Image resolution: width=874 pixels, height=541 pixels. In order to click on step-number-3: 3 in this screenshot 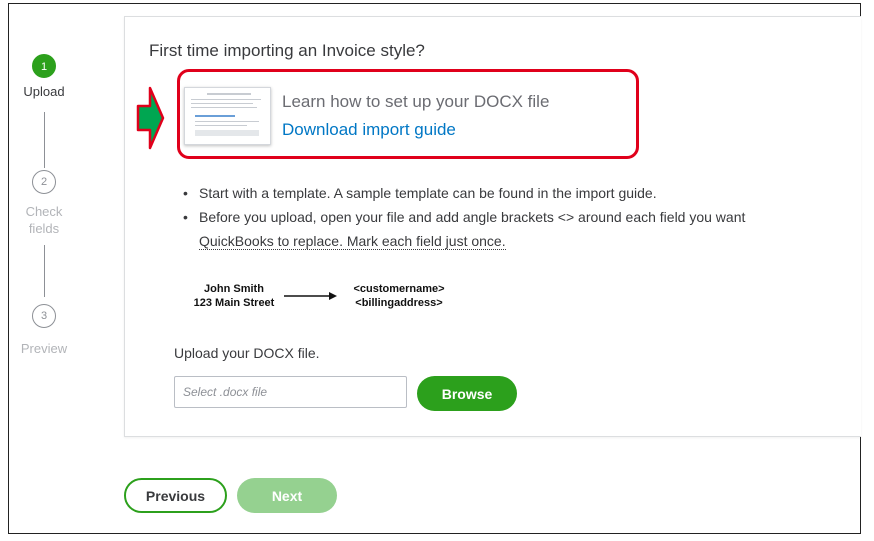, I will do `click(44, 316)`.